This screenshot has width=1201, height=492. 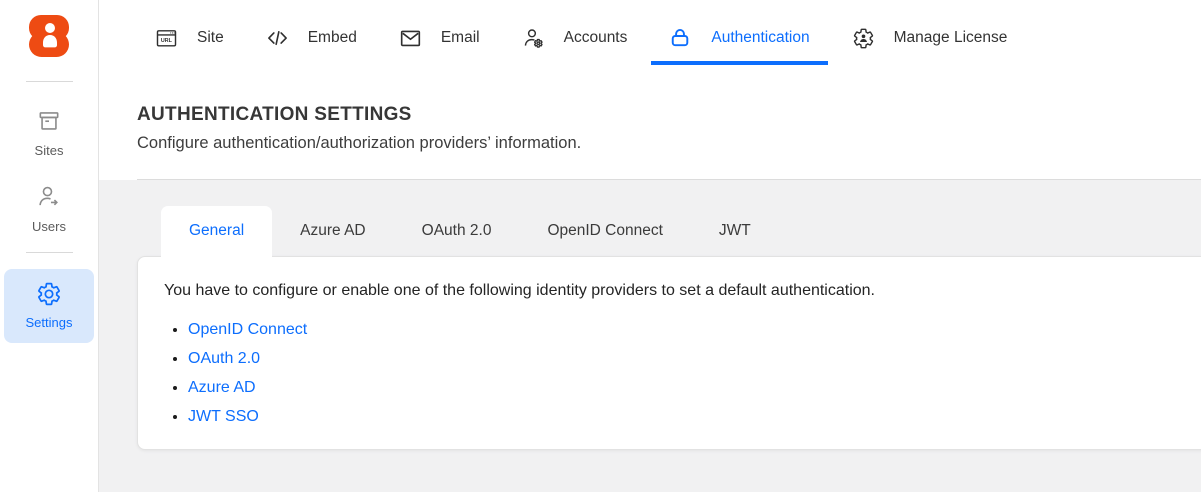 I want to click on gear-person-icon, so click(x=863, y=38).